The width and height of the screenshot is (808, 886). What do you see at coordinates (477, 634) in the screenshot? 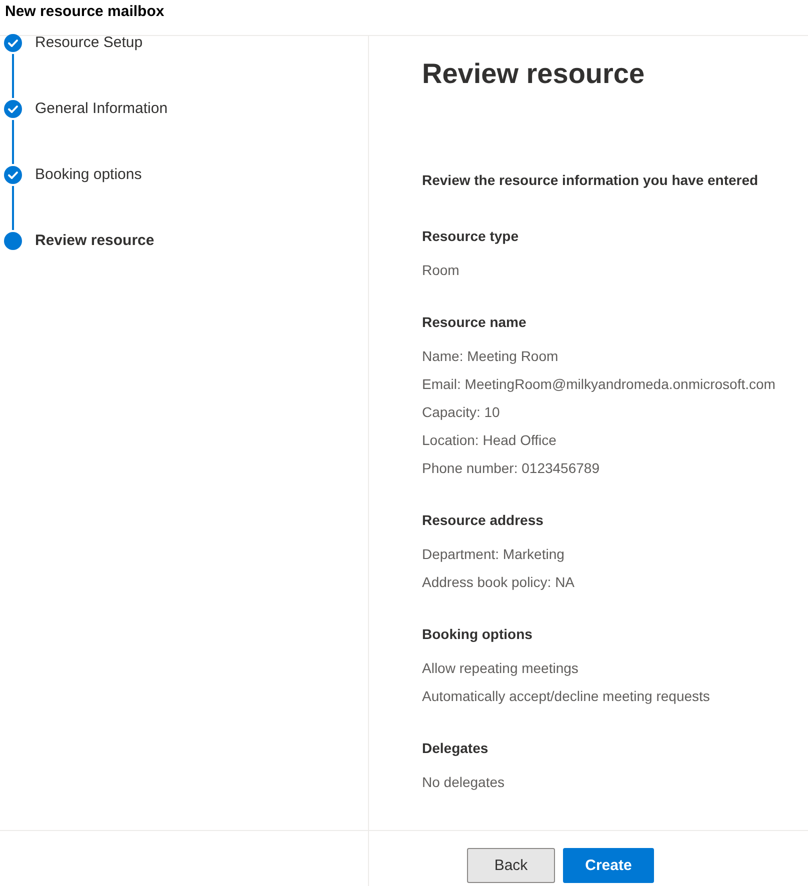
I see `section-heading: Booking options` at bounding box center [477, 634].